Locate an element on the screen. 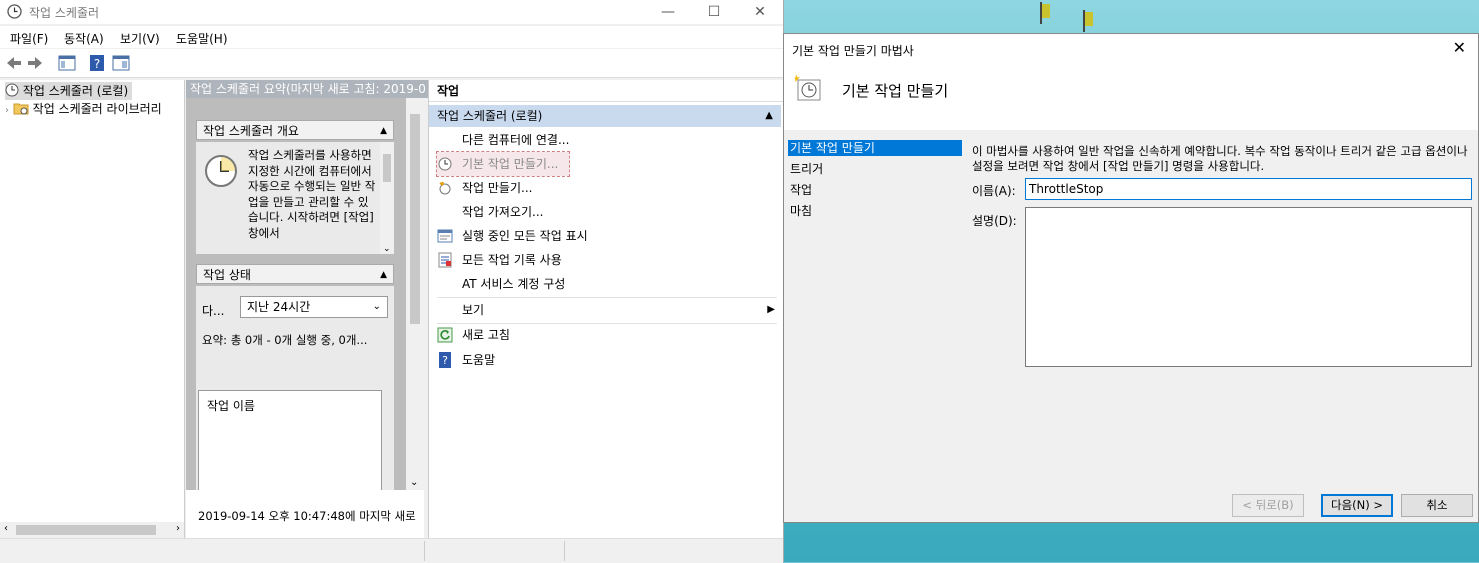  minimize-button: — is located at coordinates (668, 12).